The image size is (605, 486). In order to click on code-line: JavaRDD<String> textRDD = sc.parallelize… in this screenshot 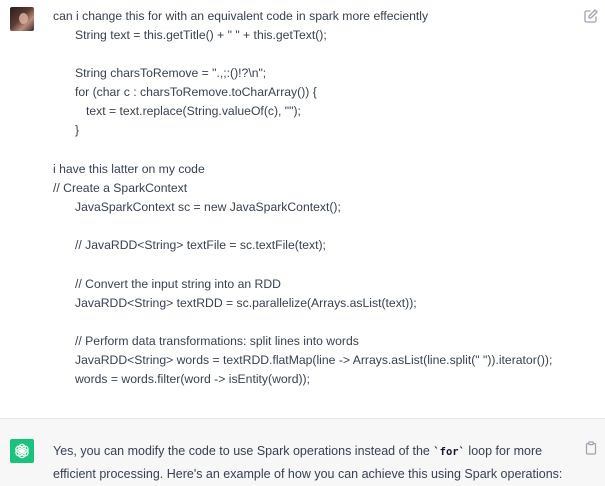, I will do `click(246, 303)`.